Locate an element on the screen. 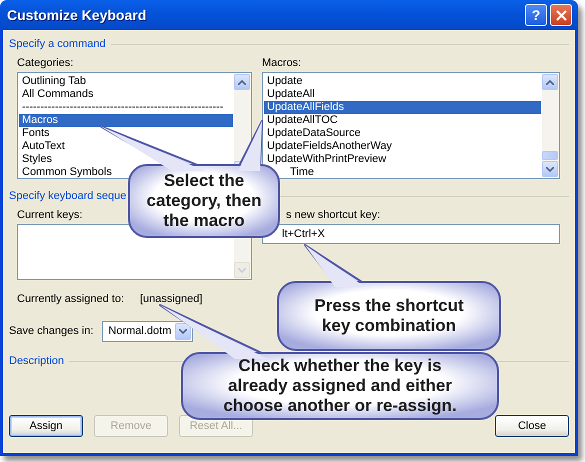 The height and width of the screenshot is (462, 585). field-label: Currently assigned to: is located at coordinates (70, 299).